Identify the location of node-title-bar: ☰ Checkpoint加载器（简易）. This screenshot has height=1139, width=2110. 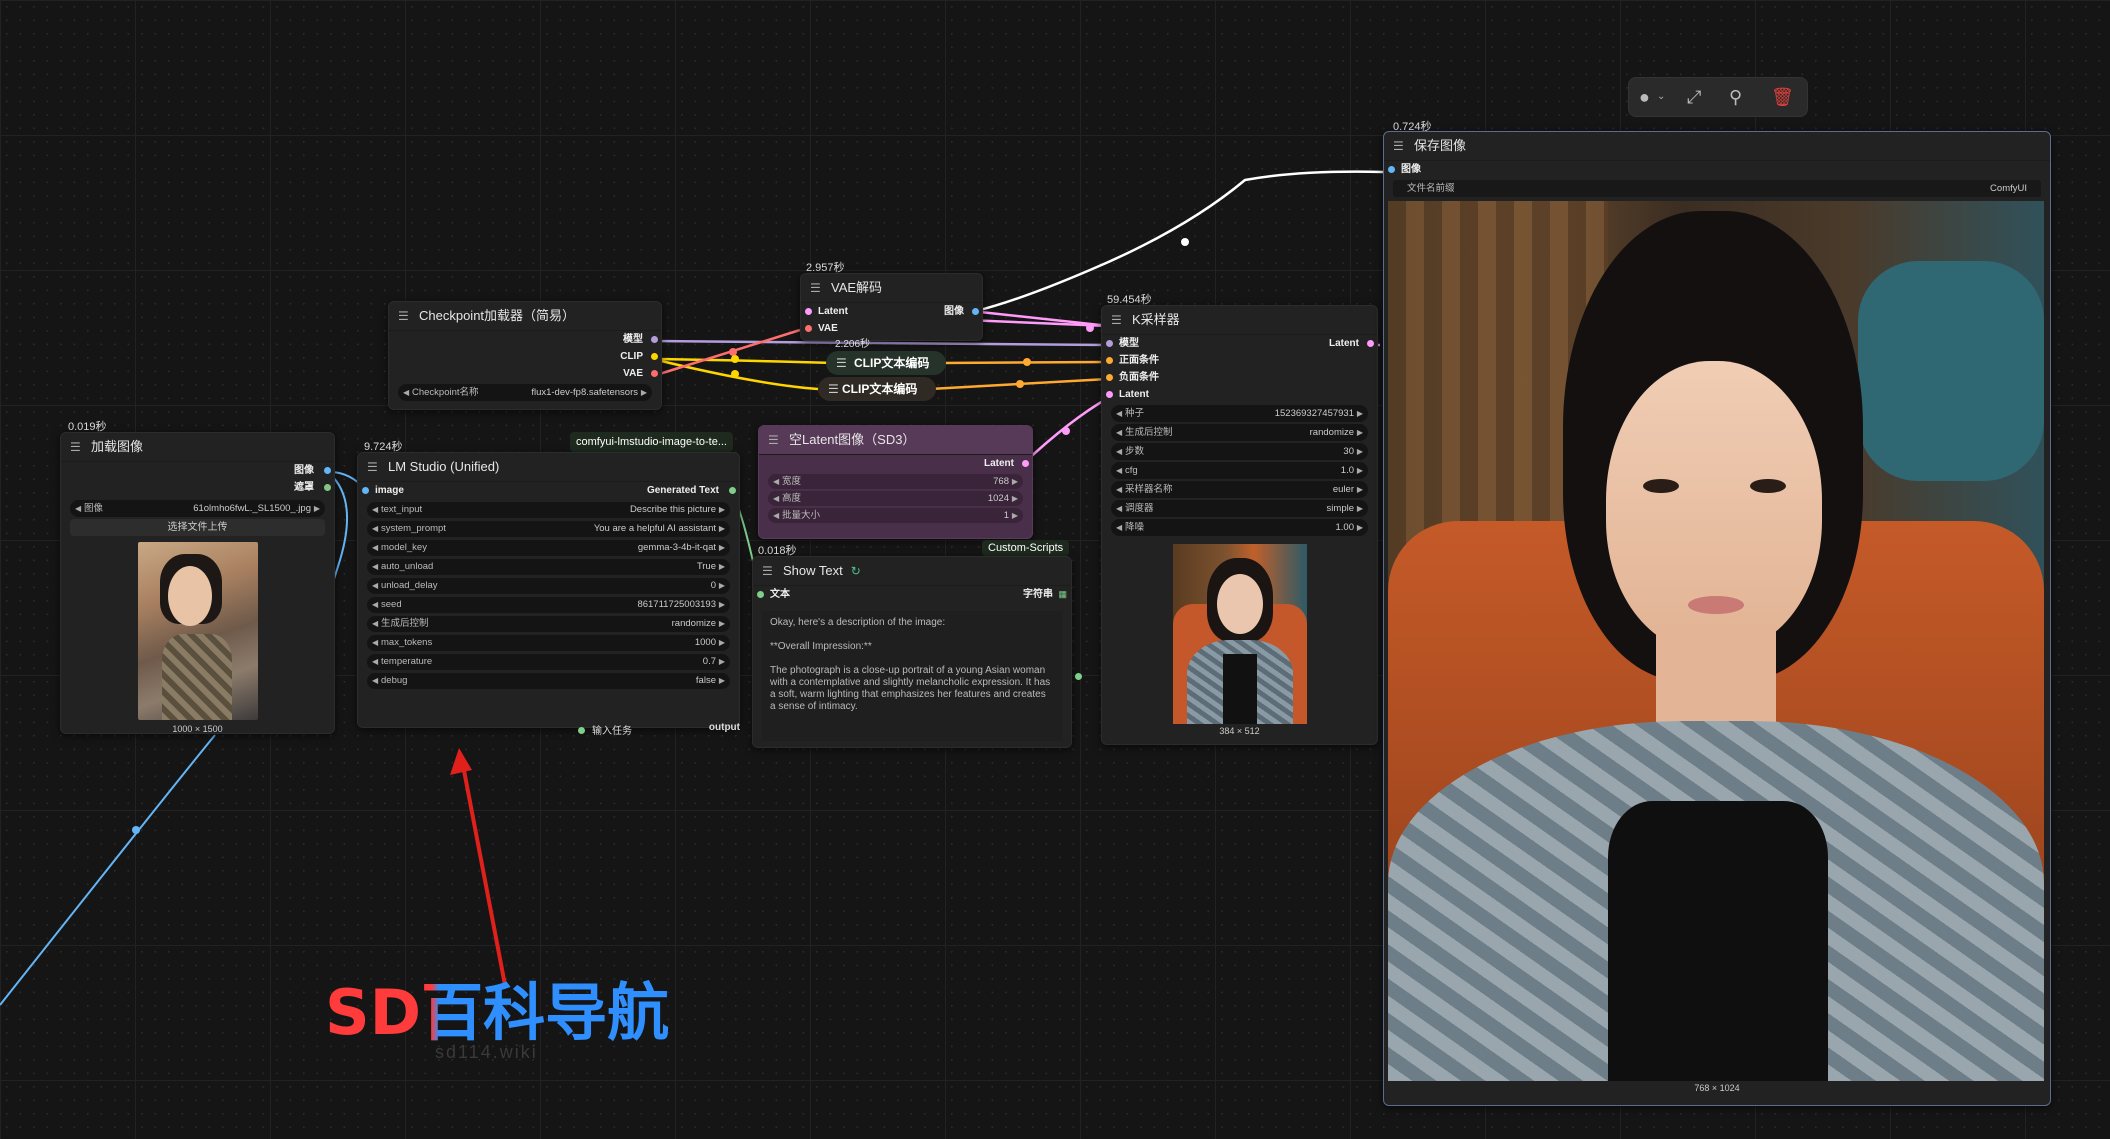
(525, 316).